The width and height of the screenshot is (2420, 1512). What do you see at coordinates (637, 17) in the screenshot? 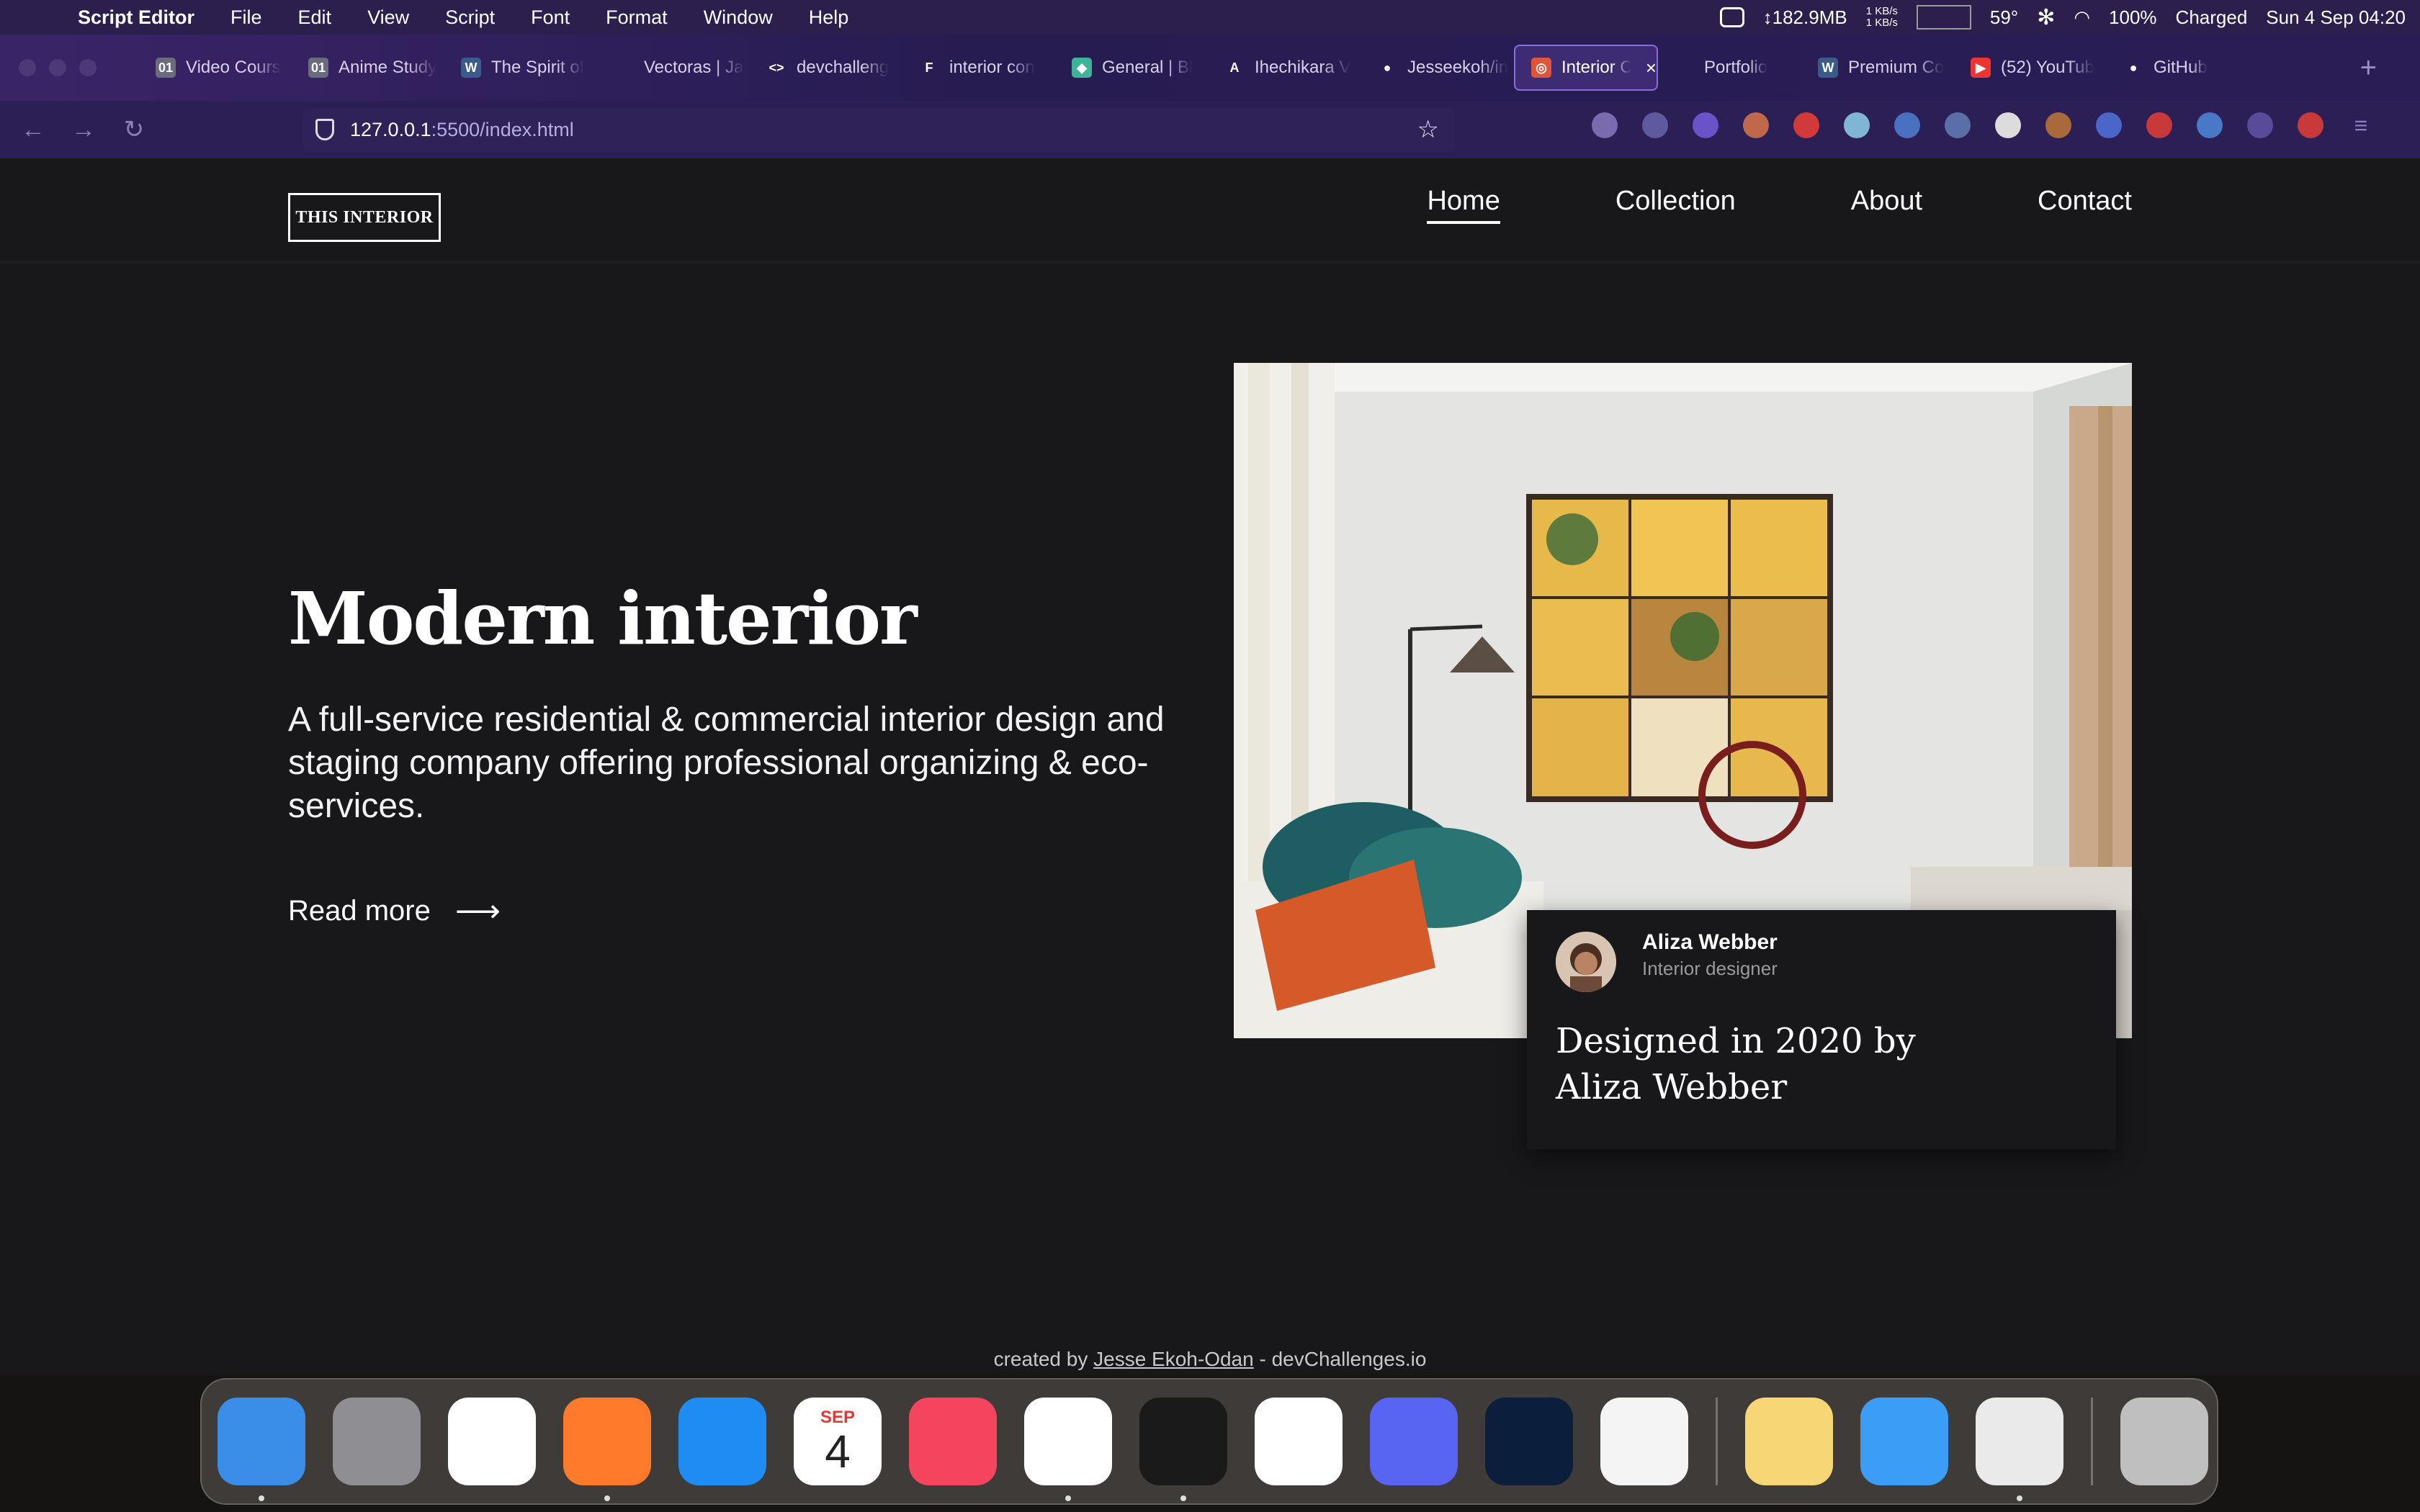
I see `menu-format: Format` at bounding box center [637, 17].